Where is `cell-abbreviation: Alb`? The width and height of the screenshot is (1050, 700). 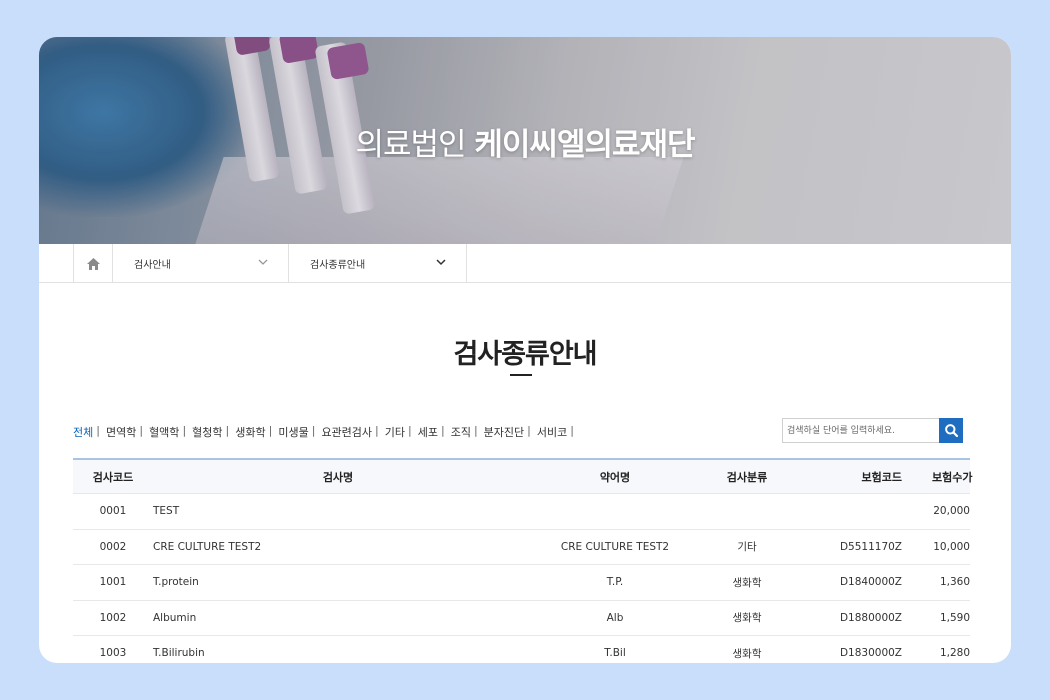
cell-abbreviation: Alb is located at coordinates (615, 618).